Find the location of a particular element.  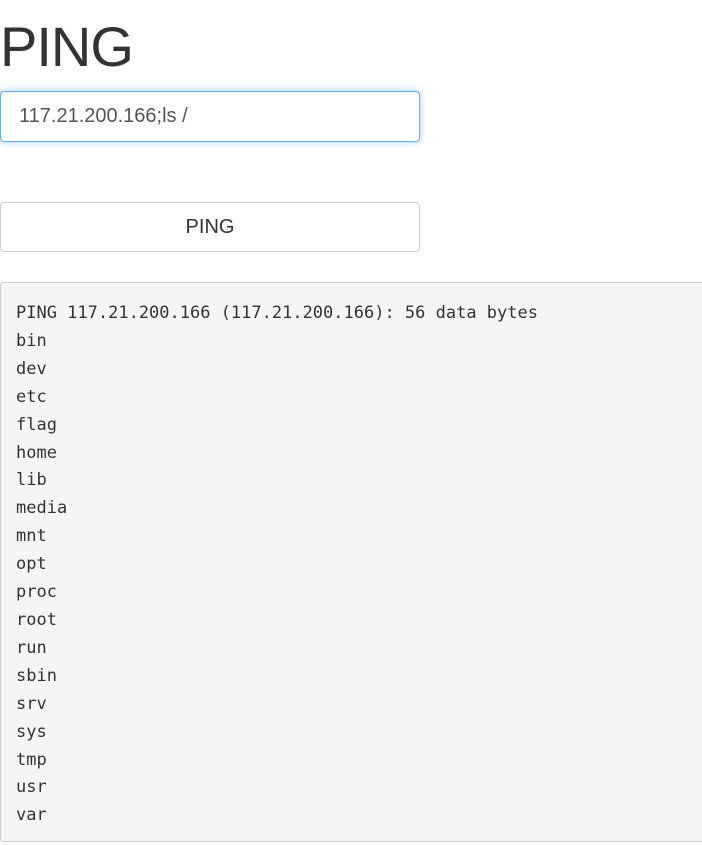

output-line: srv is located at coordinates (31, 703).